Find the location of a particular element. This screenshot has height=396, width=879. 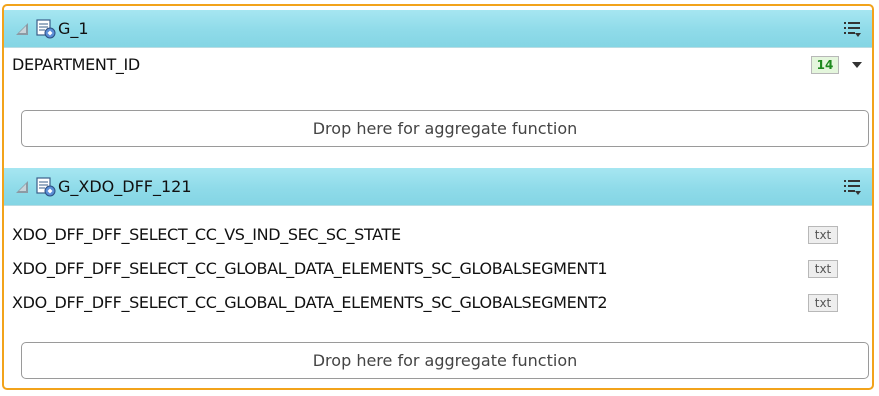

number-type-icon: 14 is located at coordinates (825, 65).